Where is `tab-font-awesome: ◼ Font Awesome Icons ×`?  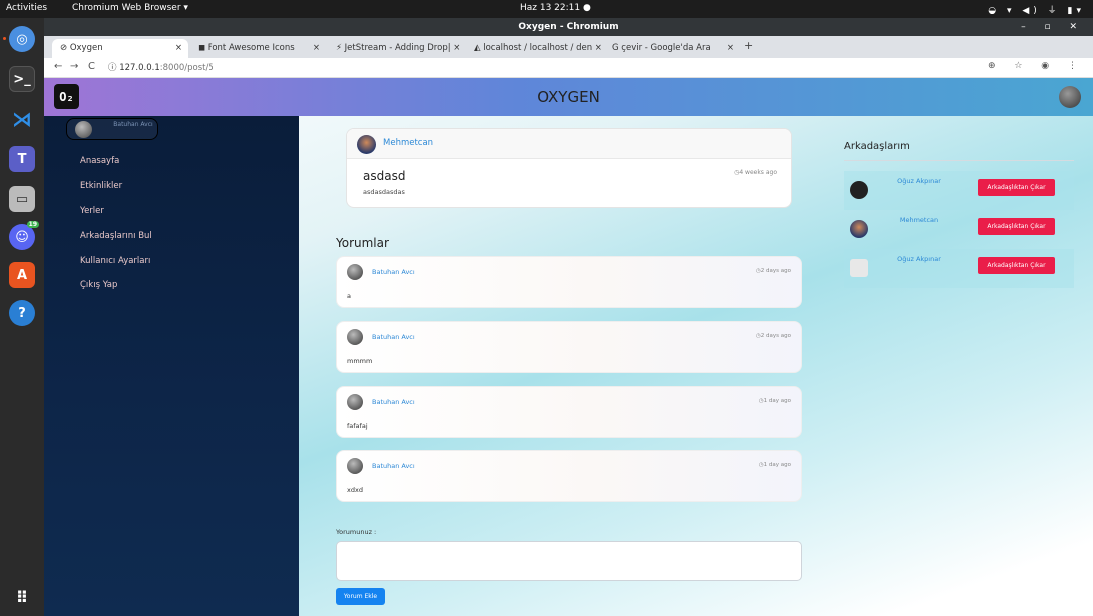 tab-font-awesome: ◼ Font Awesome Icons × is located at coordinates (258, 48).